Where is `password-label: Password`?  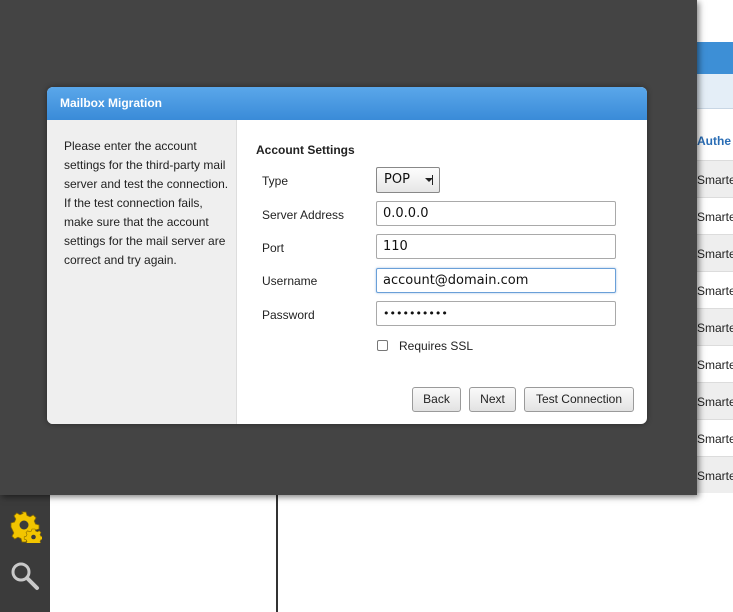 password-label: Password is located at coordinates (288, 315).